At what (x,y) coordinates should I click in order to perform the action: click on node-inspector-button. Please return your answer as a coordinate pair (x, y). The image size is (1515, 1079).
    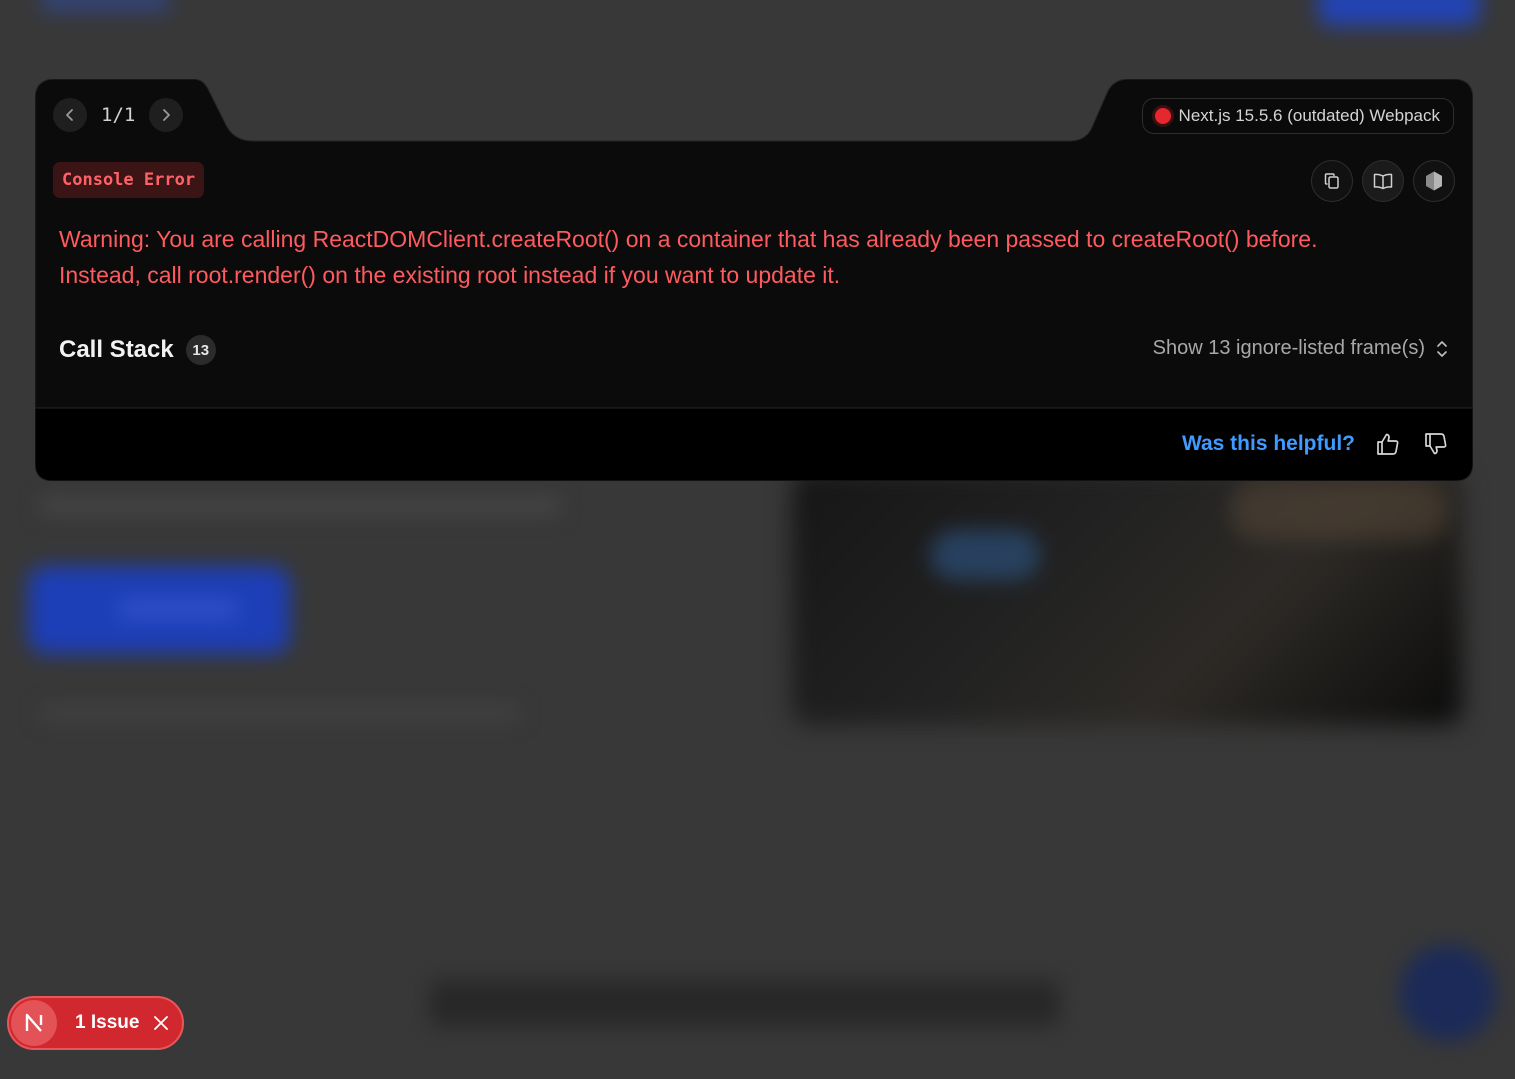
    Looking at the image, I should click on (1434, 181).